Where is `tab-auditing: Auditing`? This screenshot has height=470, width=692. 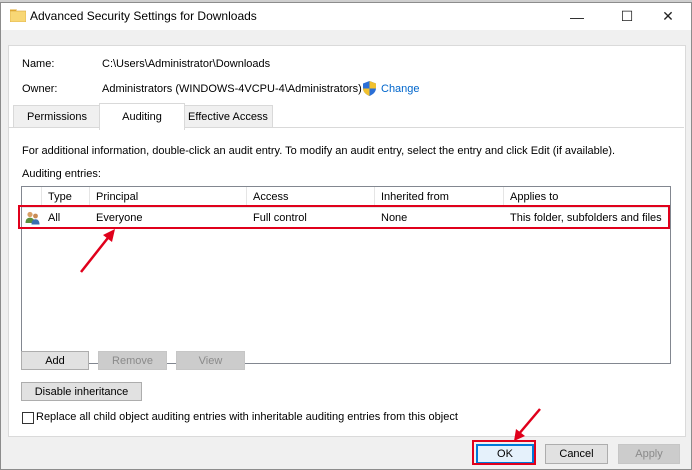 tab-auditing: Auditing is located at coordinates (142, 116).